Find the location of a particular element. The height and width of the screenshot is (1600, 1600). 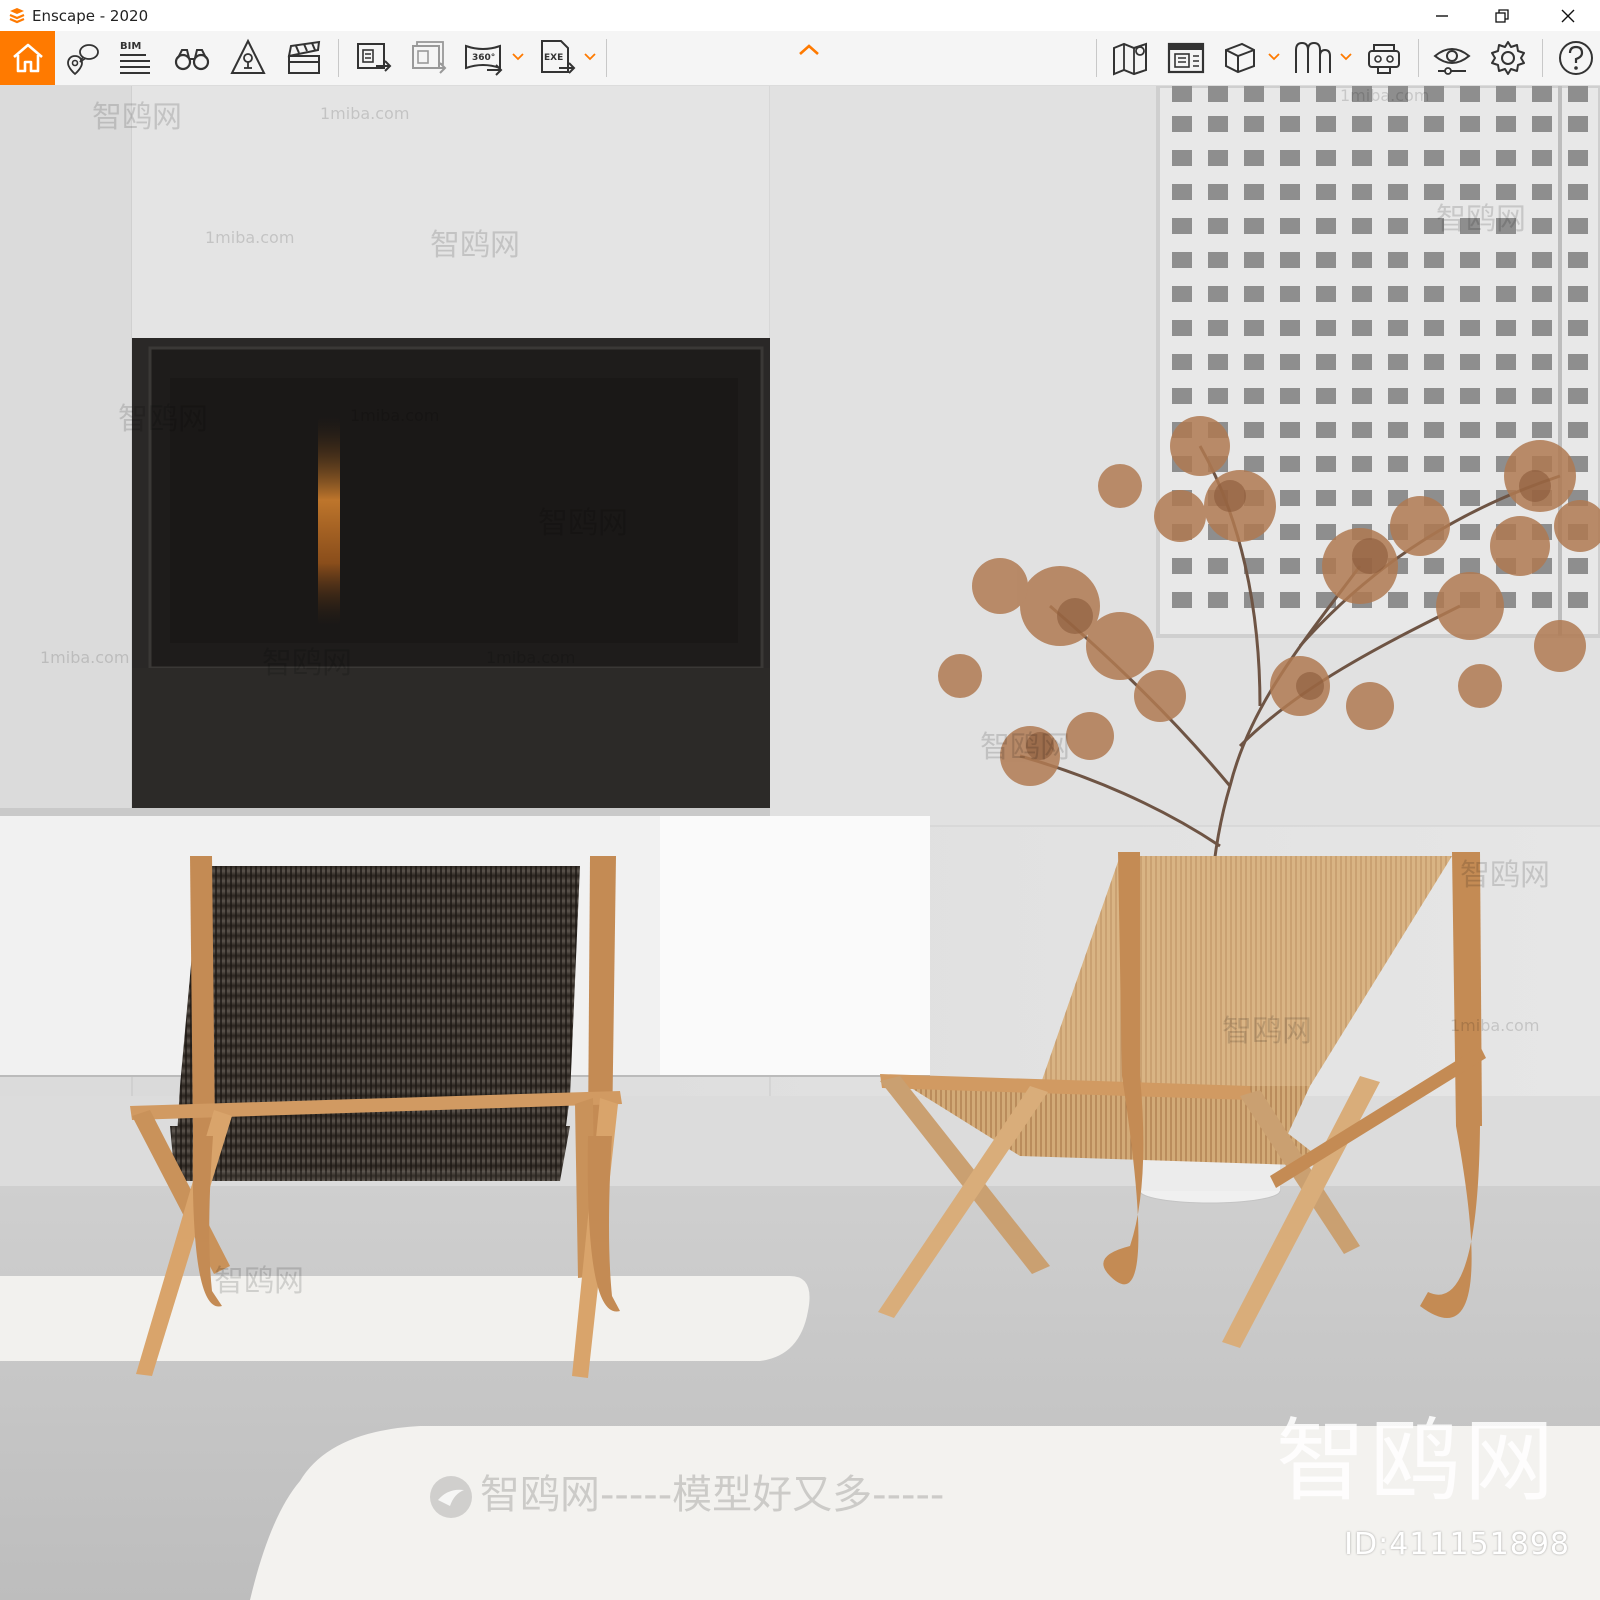

enscape-toolbar: BIM 360° EXE is located at coordinates (800, 58).